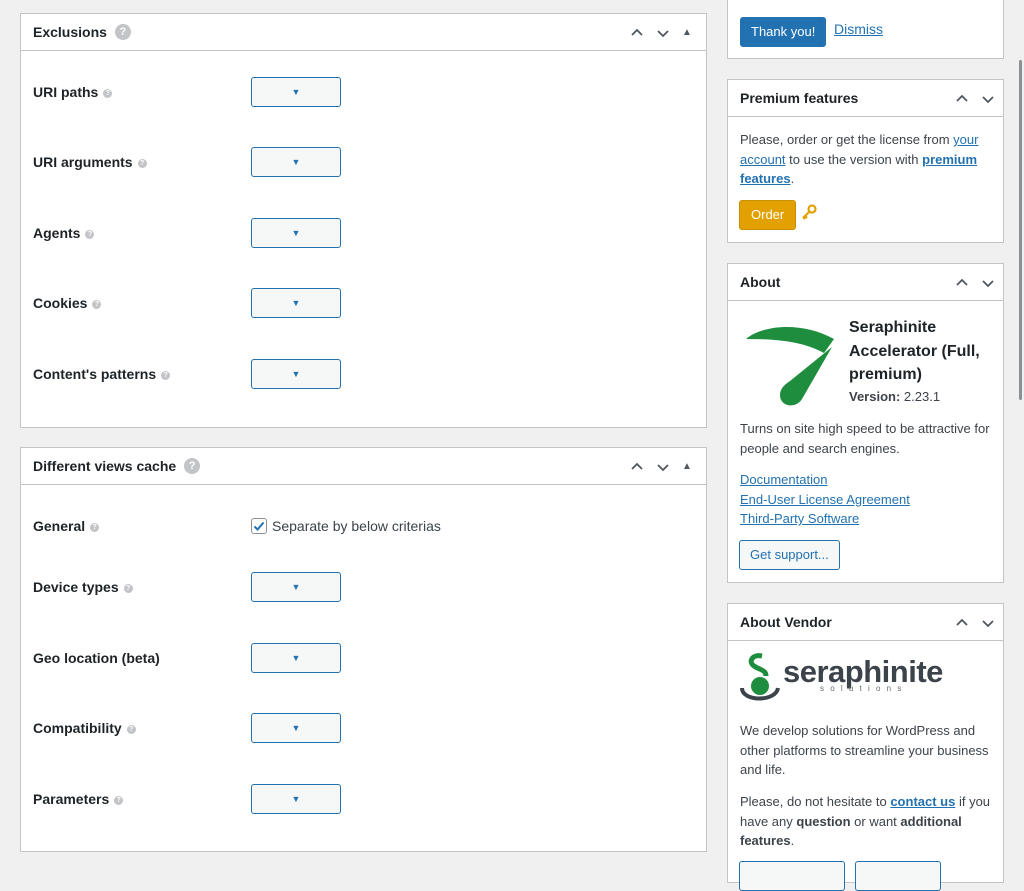  Describe the element at coordinates (363, 374) in the screenshot. I see `exclusion-row-content-patterns: Content's patterns? ▼` at that location.